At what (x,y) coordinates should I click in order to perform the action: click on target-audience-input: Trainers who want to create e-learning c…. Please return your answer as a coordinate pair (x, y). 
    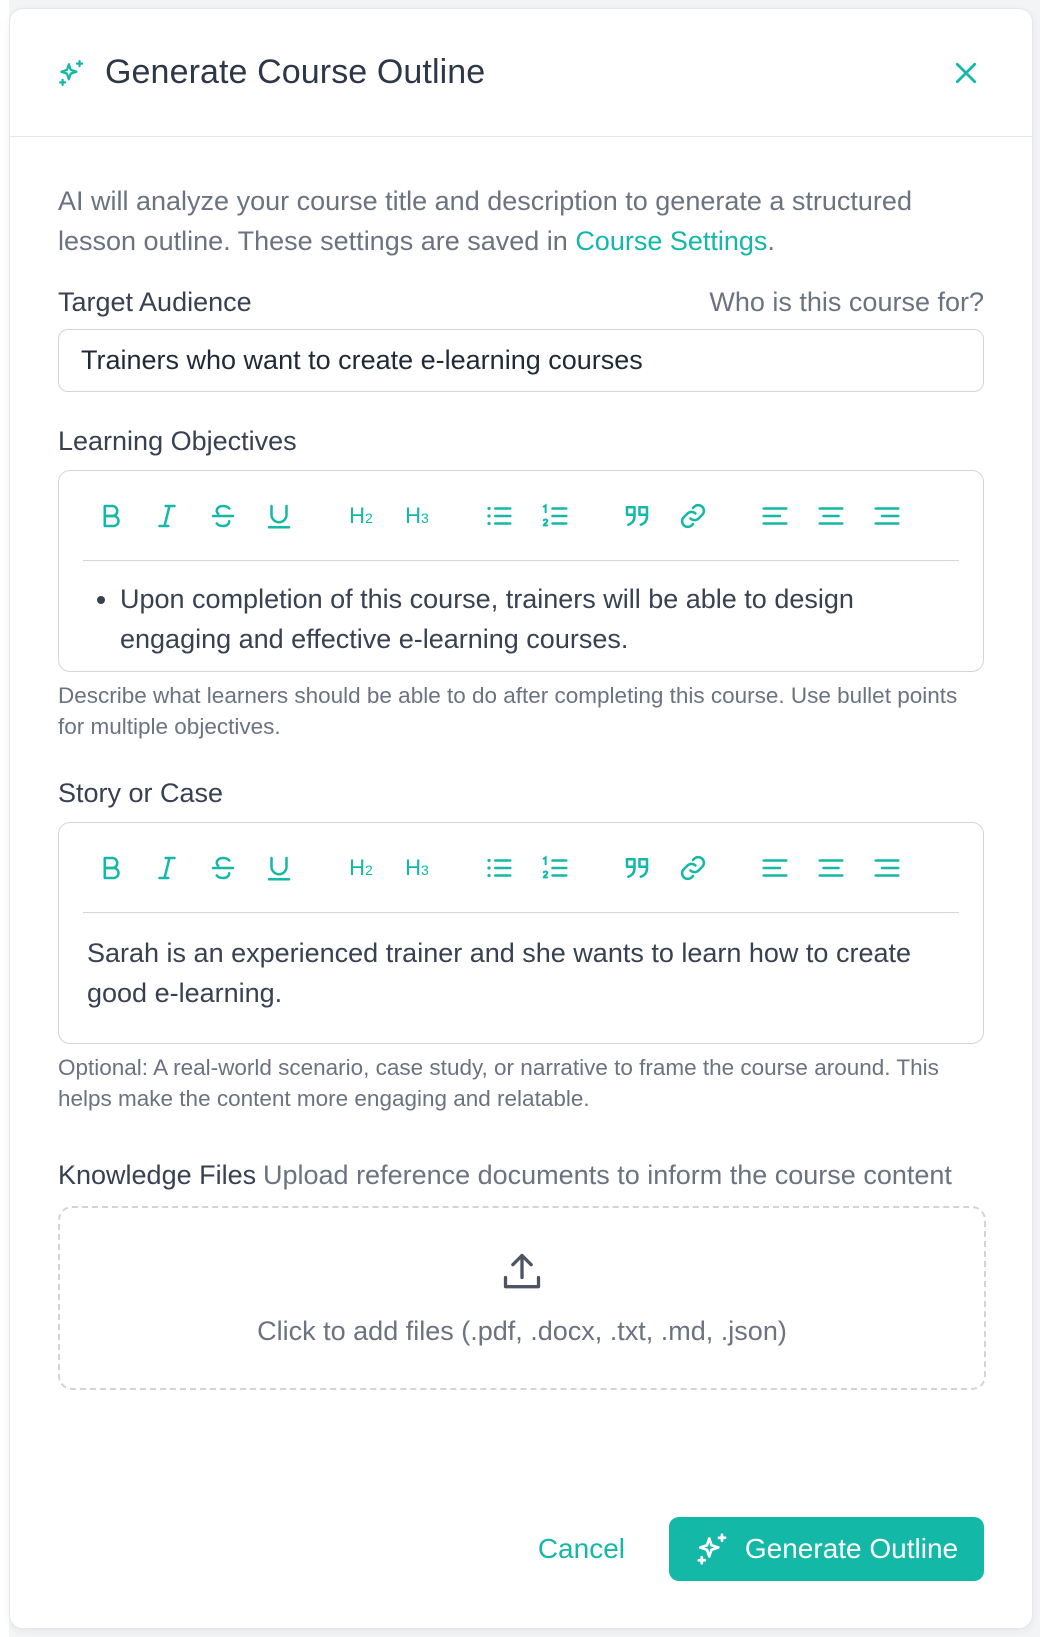
    Looking at the image, I should click on (521, 360).